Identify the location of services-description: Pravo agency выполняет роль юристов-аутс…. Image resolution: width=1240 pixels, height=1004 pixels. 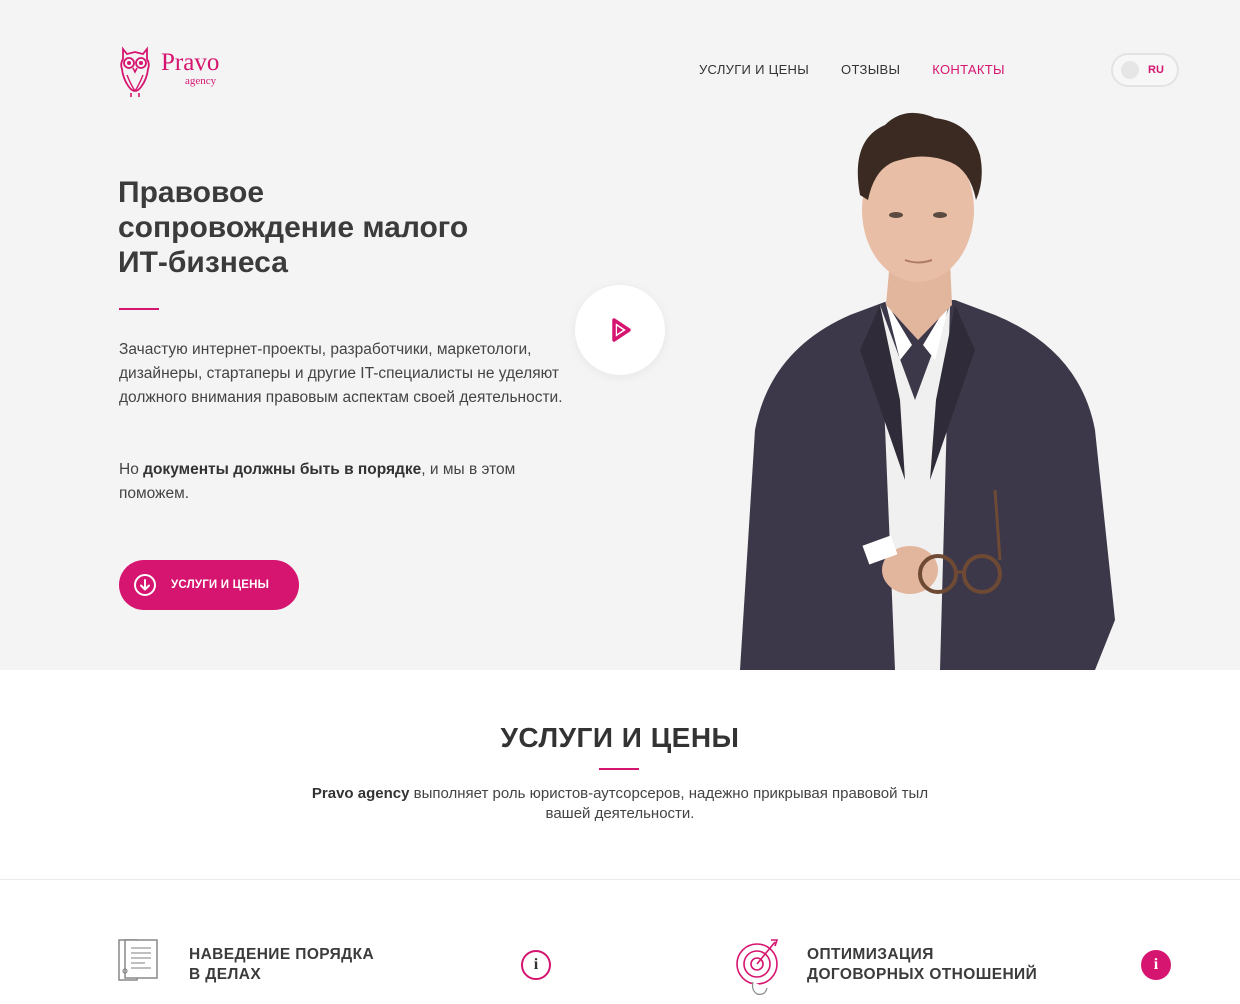
(620, 804).